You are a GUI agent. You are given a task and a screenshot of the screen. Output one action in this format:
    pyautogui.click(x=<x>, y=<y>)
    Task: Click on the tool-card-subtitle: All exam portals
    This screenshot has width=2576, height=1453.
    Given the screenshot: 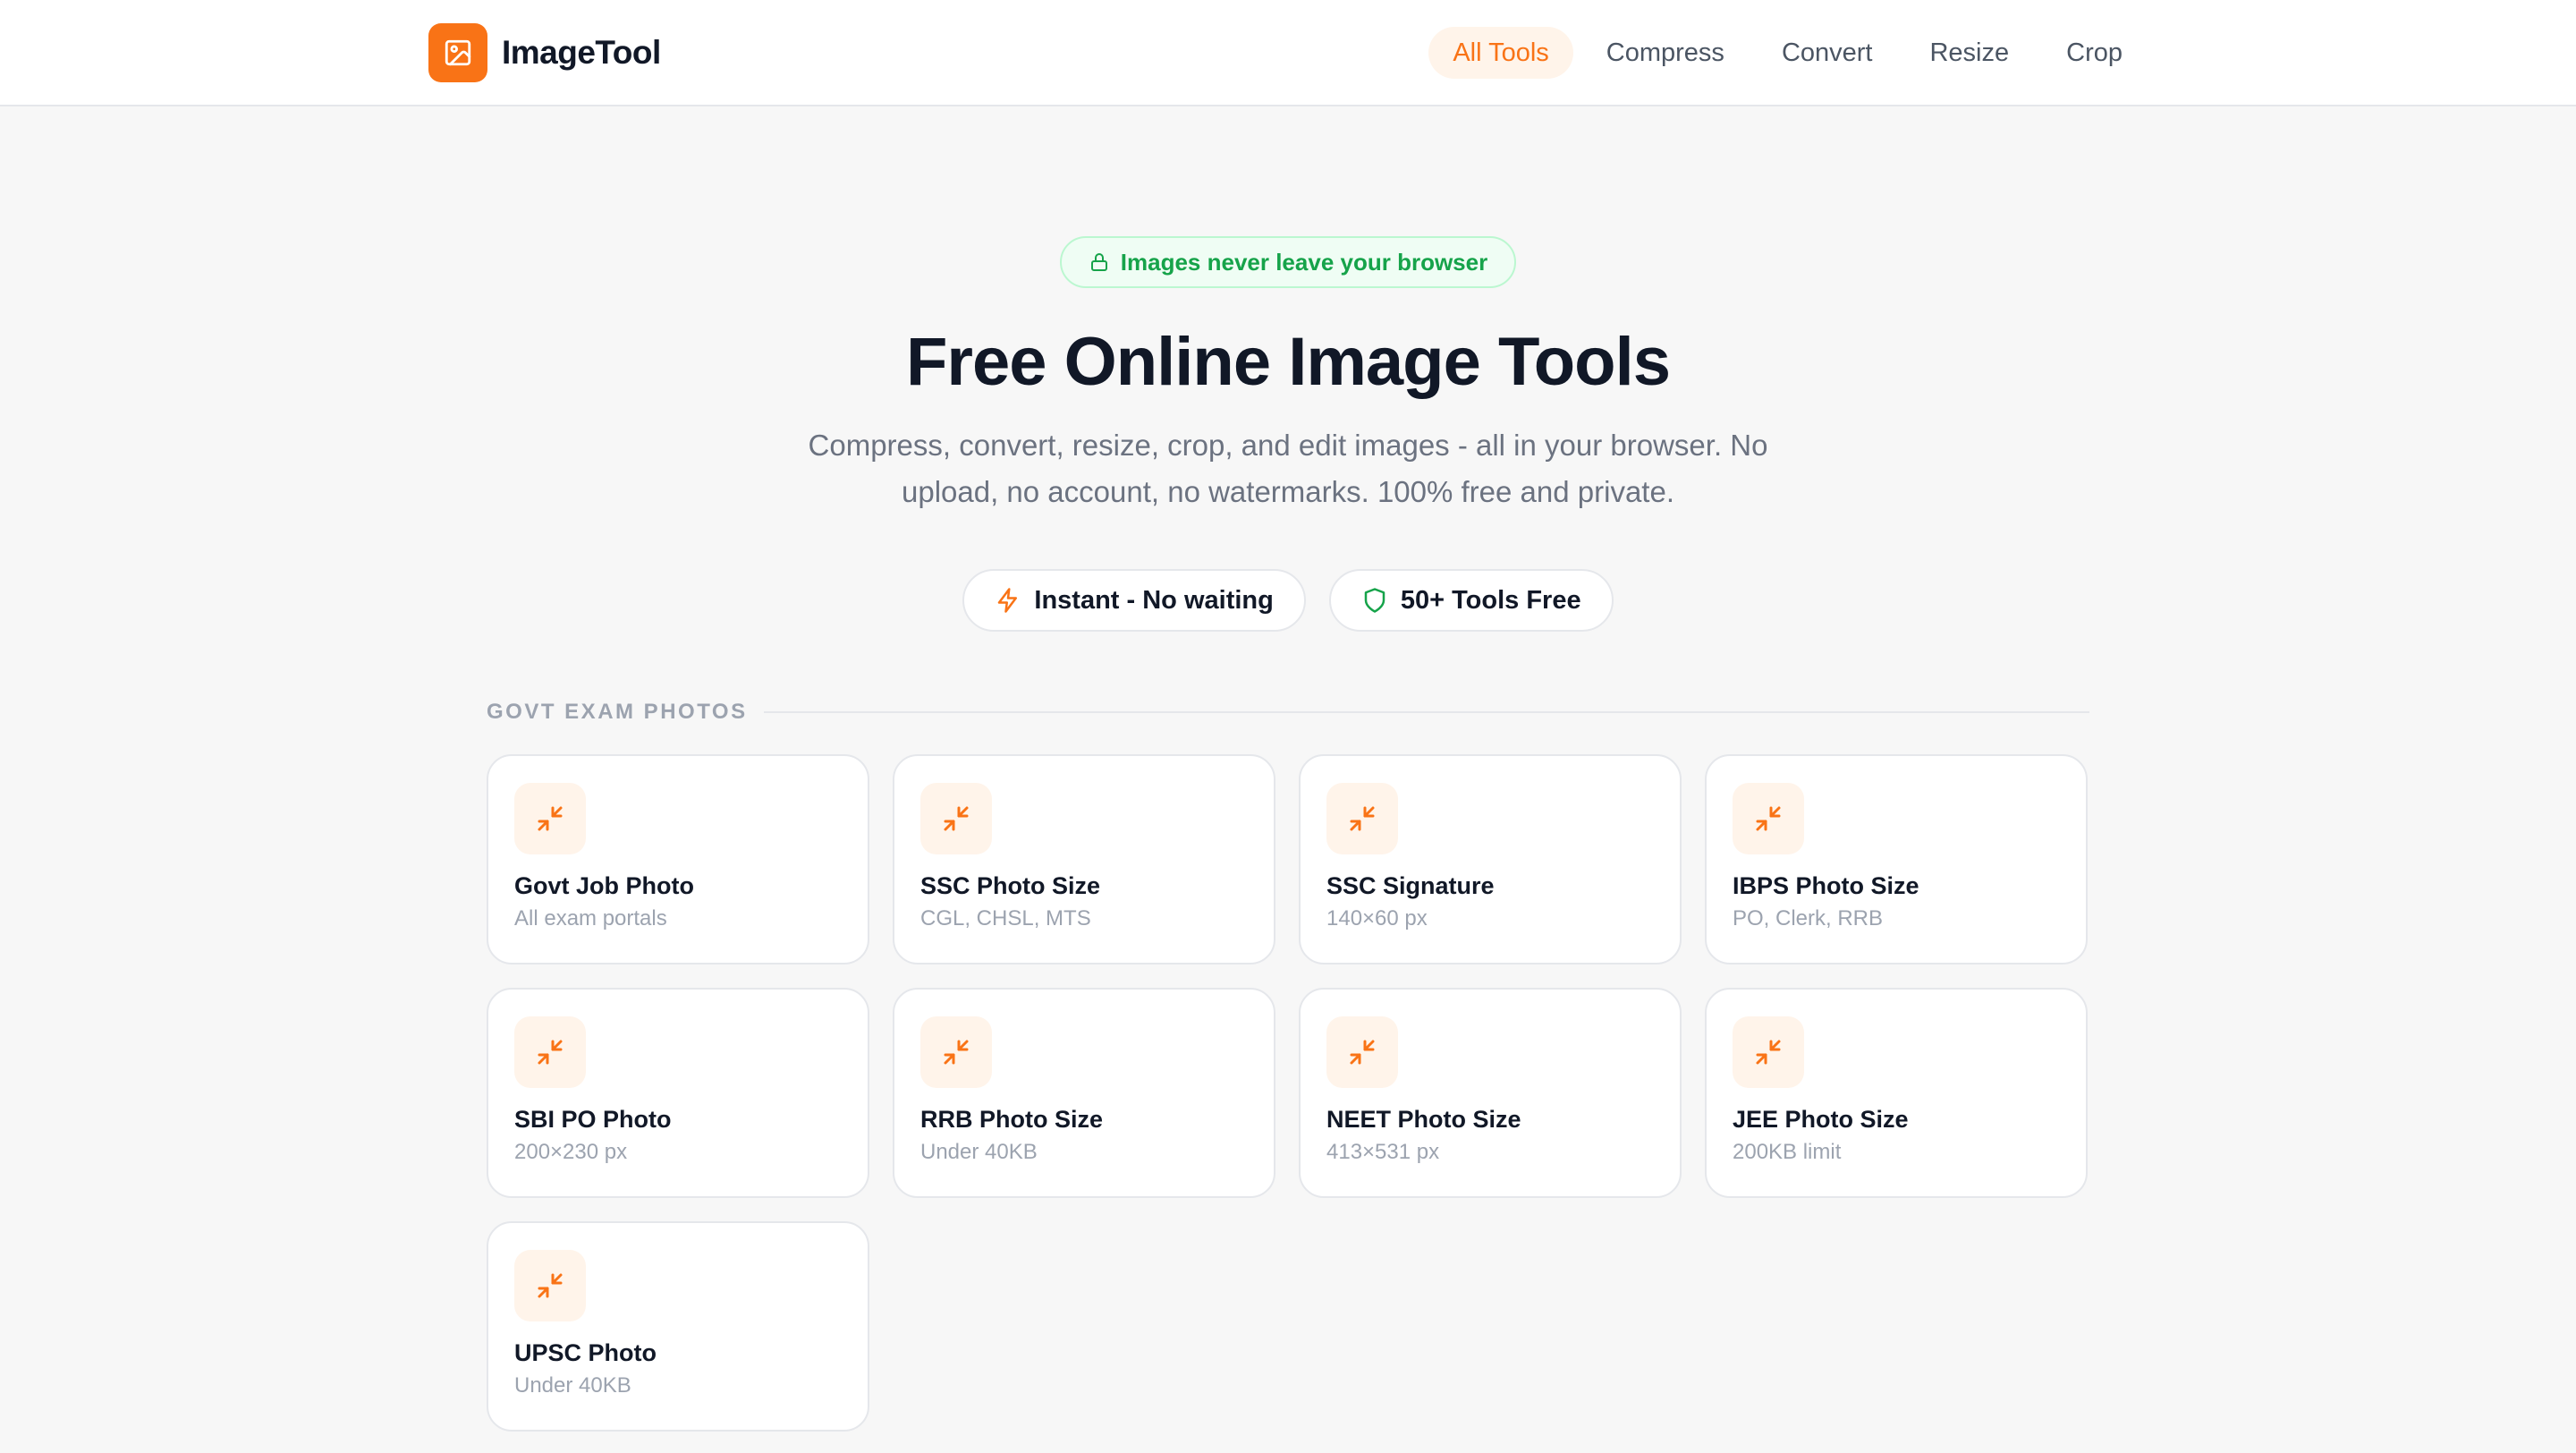 What is the action you would take?
    pyautogui.click(x=590, y=918)
    